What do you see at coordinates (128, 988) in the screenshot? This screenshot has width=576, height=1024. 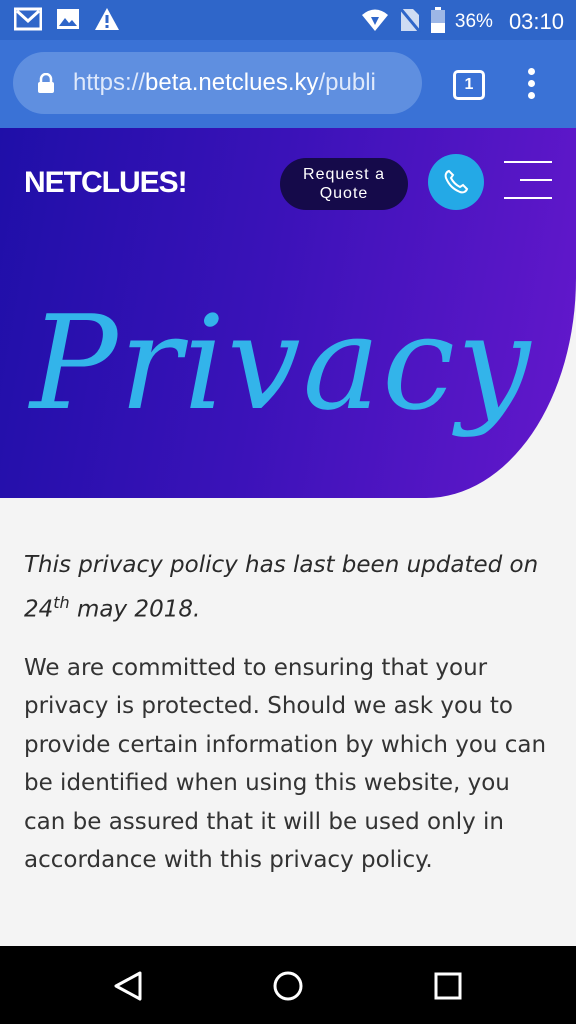 I see `back-icon` at bounding box center [128, 988].